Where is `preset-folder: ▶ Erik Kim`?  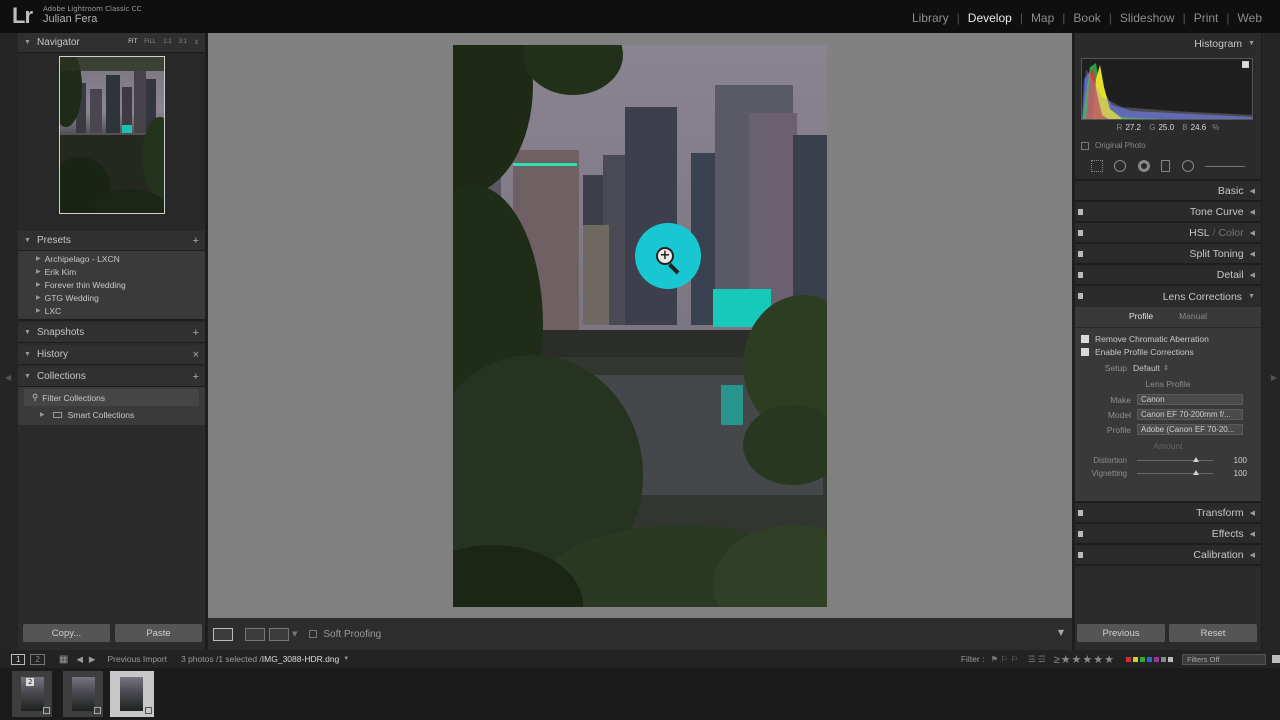 preset-folder: ▶ Erik Kim is located at coordinates (111, 271).